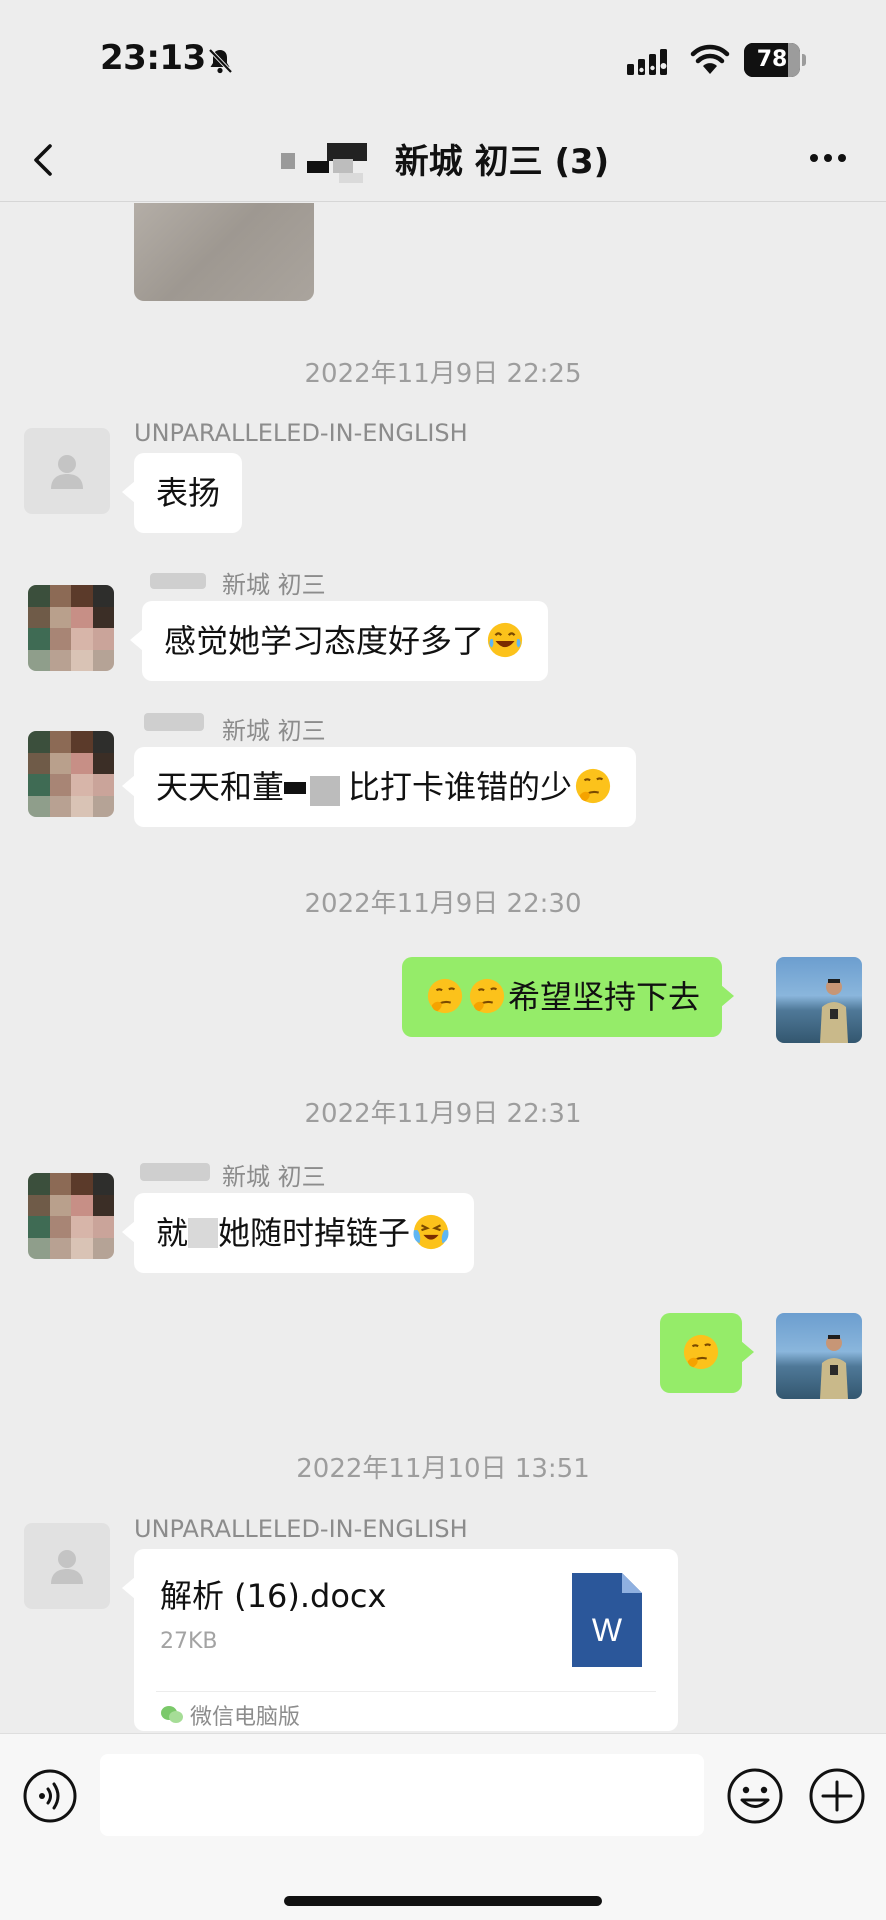  I want to click on svg-text: W, so click(607, 1630).